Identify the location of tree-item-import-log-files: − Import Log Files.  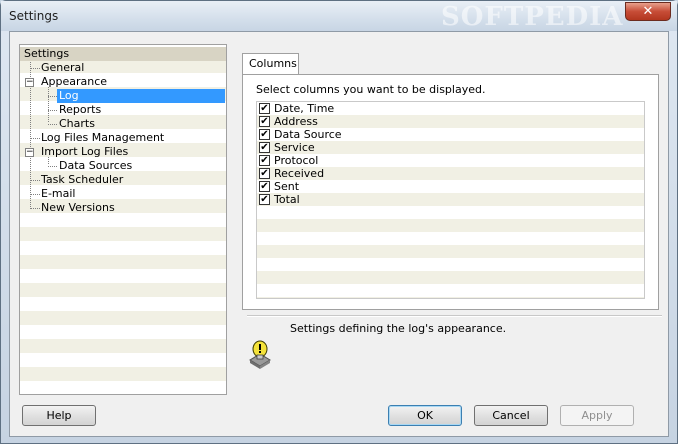
(123, 152).